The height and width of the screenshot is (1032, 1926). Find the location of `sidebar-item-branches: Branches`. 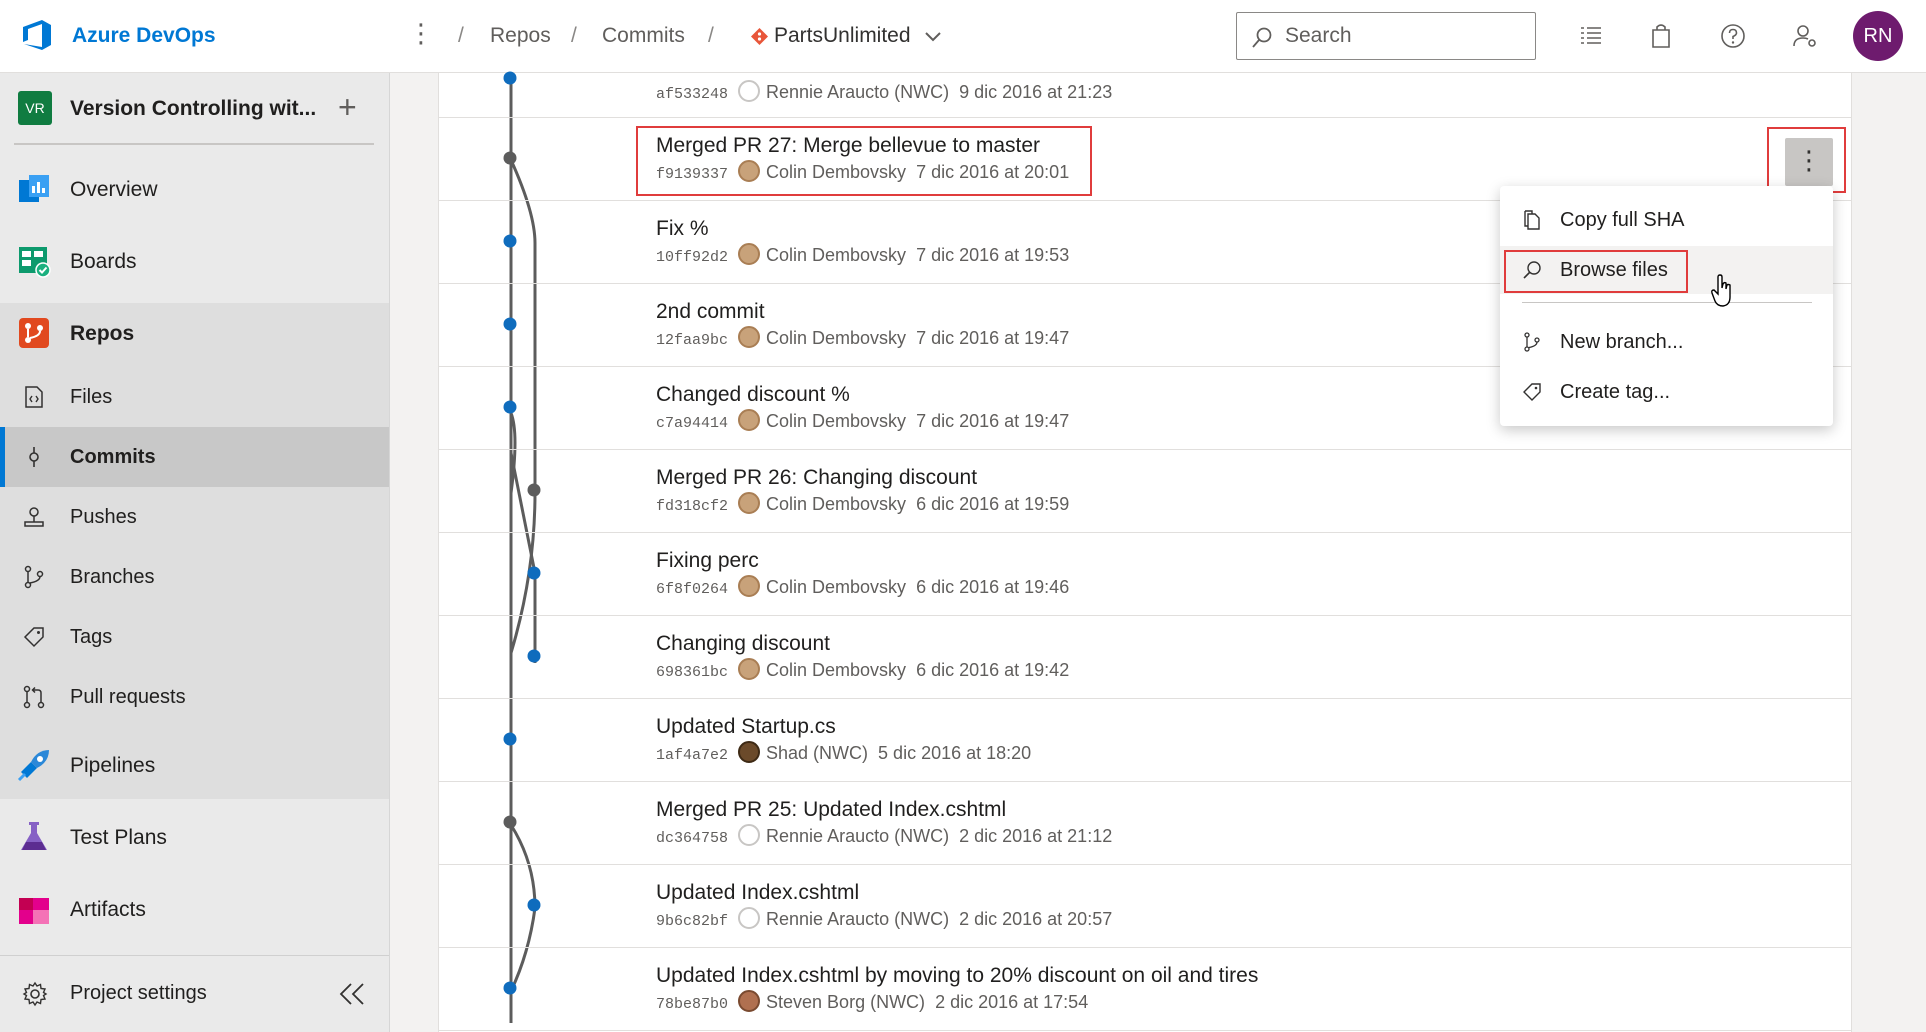

sidebar-item-branches: Branches is located at coordinates (194, 577).